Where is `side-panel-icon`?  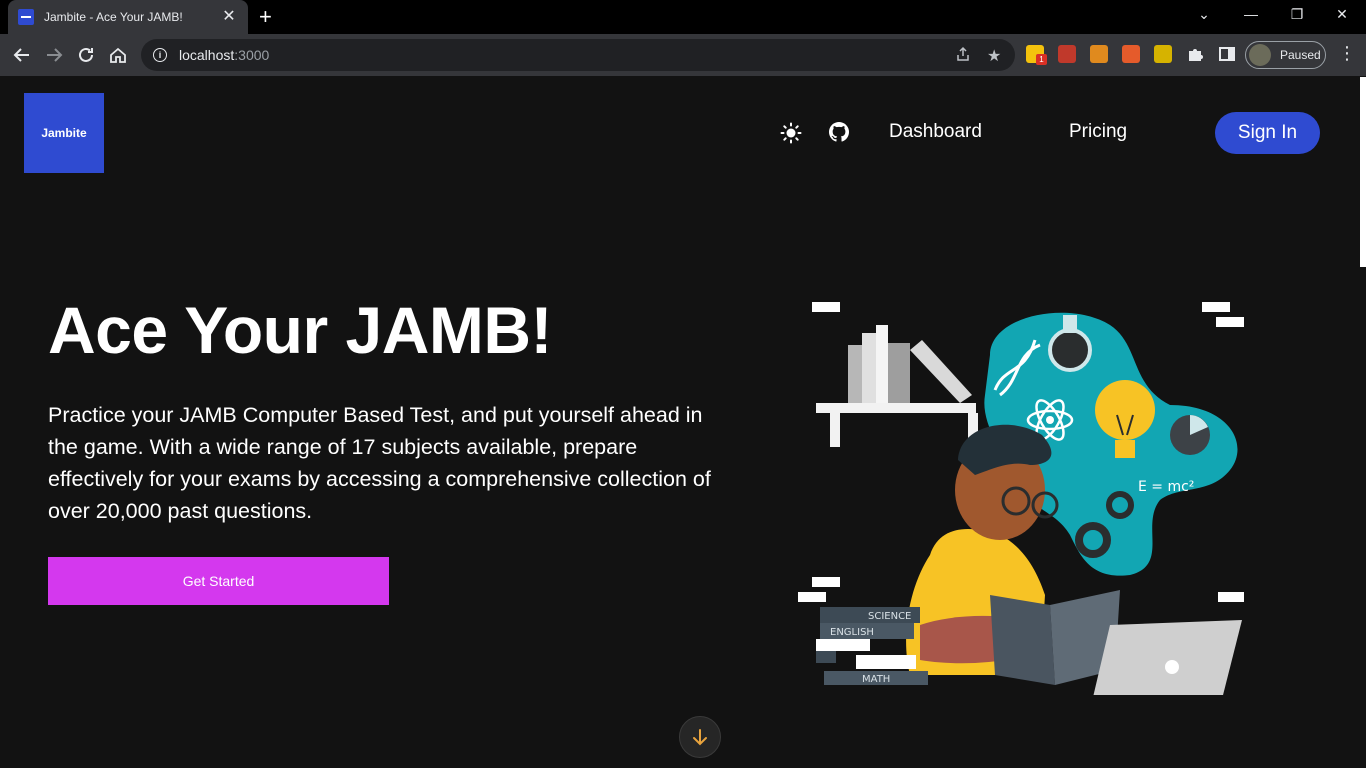 side-panel-icon is located at coordinates (1227, 54).